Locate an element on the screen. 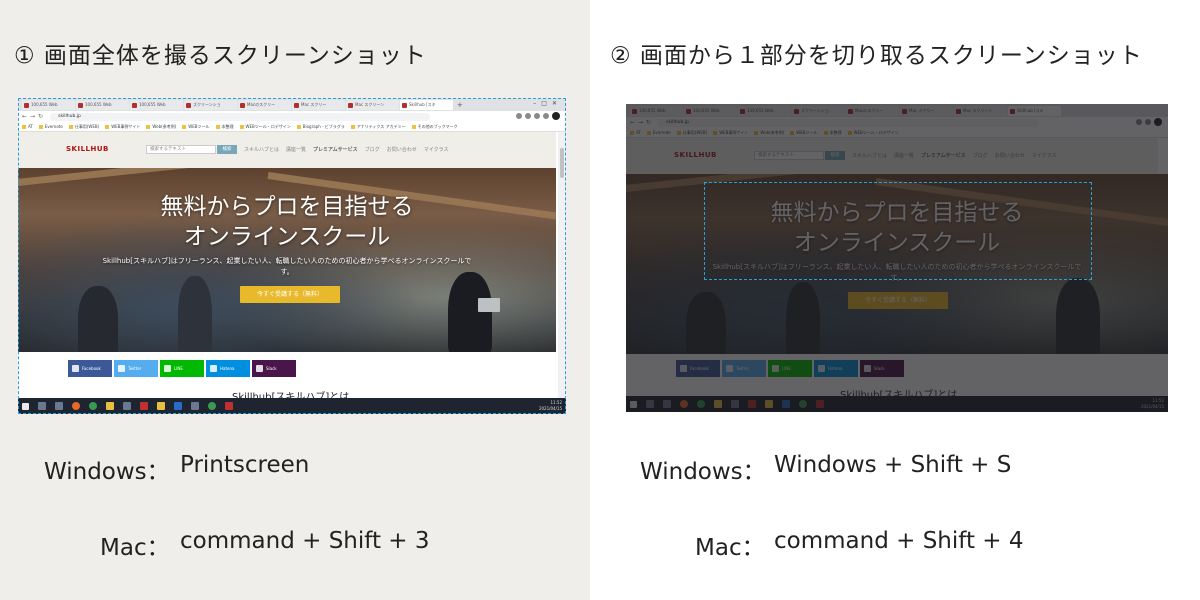 The image size is (1200, 600). bookmark-item: その他のブックマーク is located at coordinates (435, 127).